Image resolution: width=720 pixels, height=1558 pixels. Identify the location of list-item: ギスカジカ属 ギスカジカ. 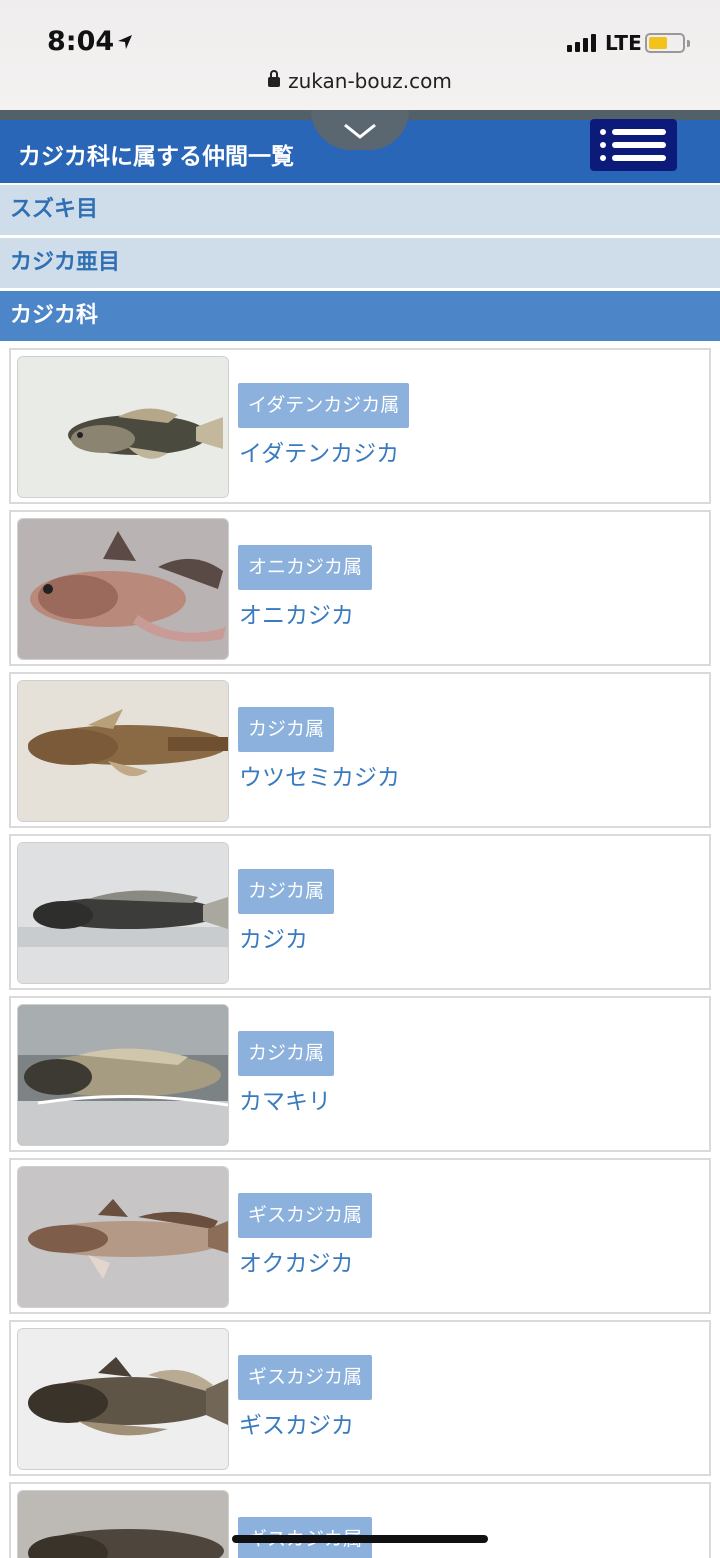
(360, 1398).